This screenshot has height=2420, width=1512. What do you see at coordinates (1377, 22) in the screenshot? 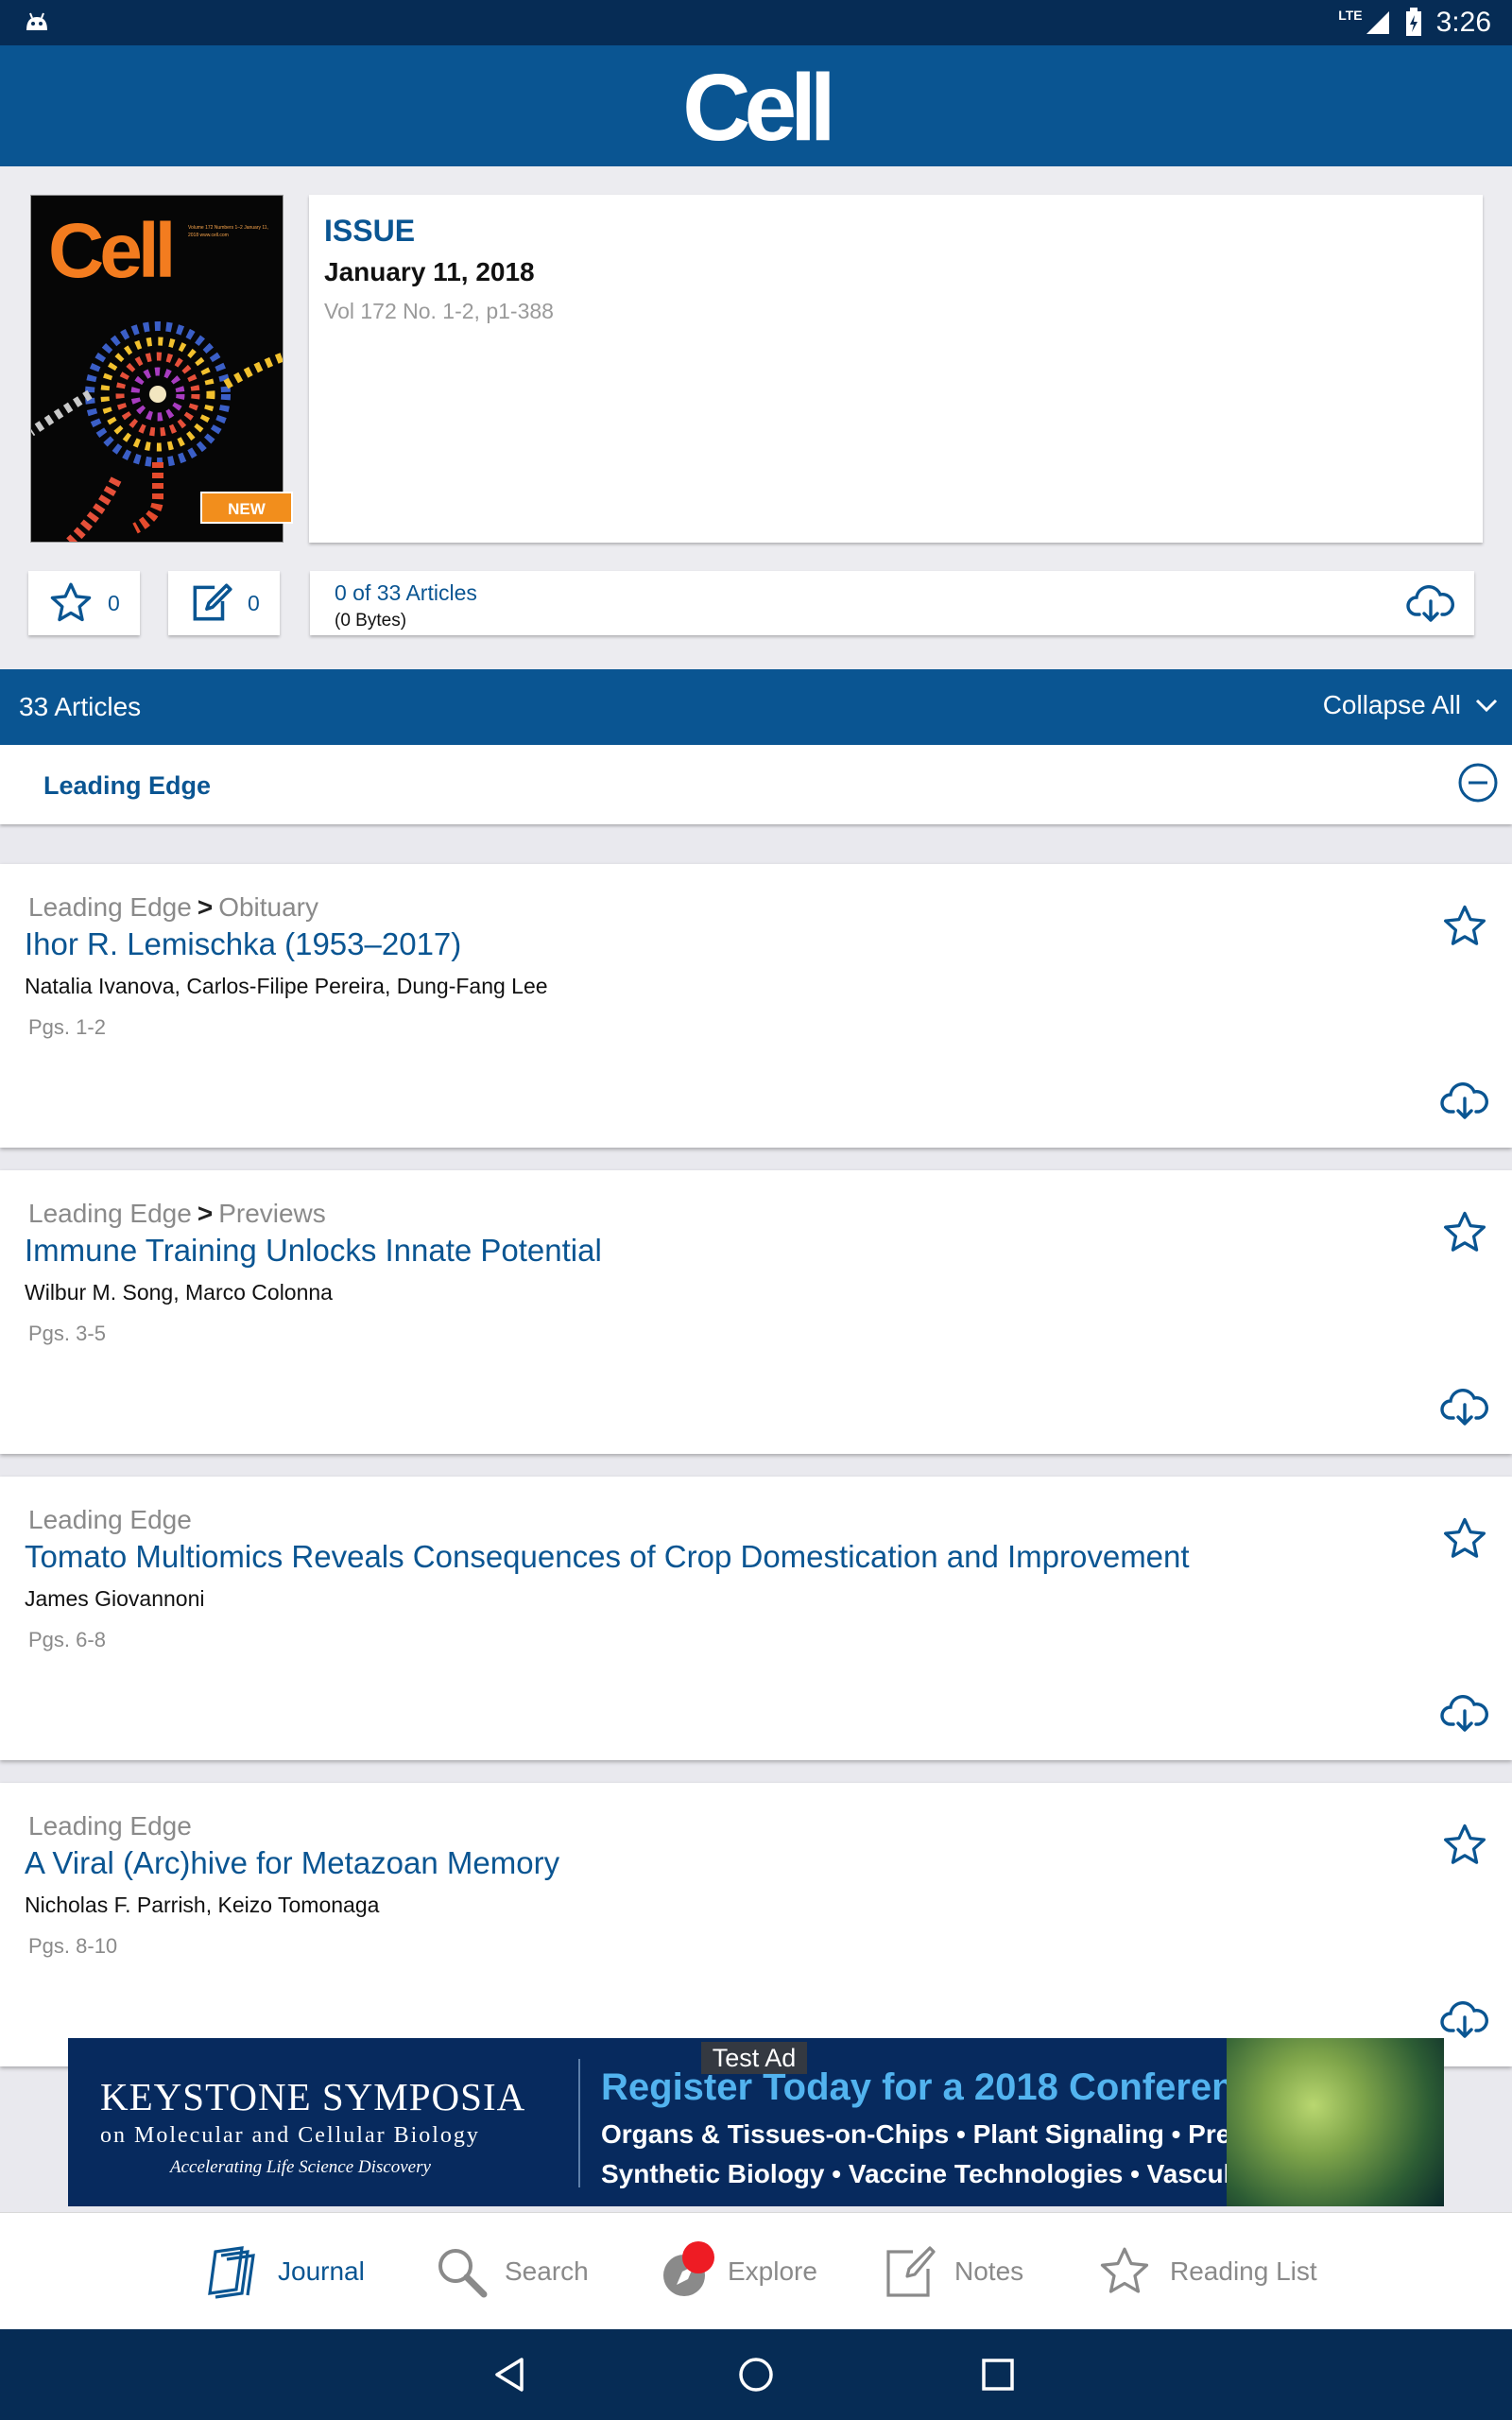
I see `signal-icon` at bounding box center [1377, 22].